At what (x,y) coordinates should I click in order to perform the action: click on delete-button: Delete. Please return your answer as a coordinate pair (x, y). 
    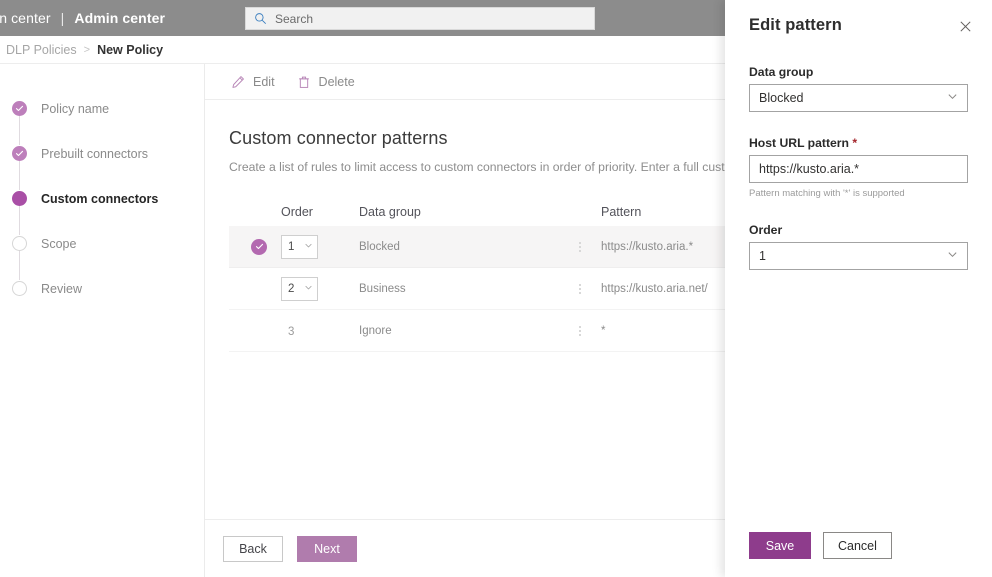
    Looking at the image, I should click on (326, 82).